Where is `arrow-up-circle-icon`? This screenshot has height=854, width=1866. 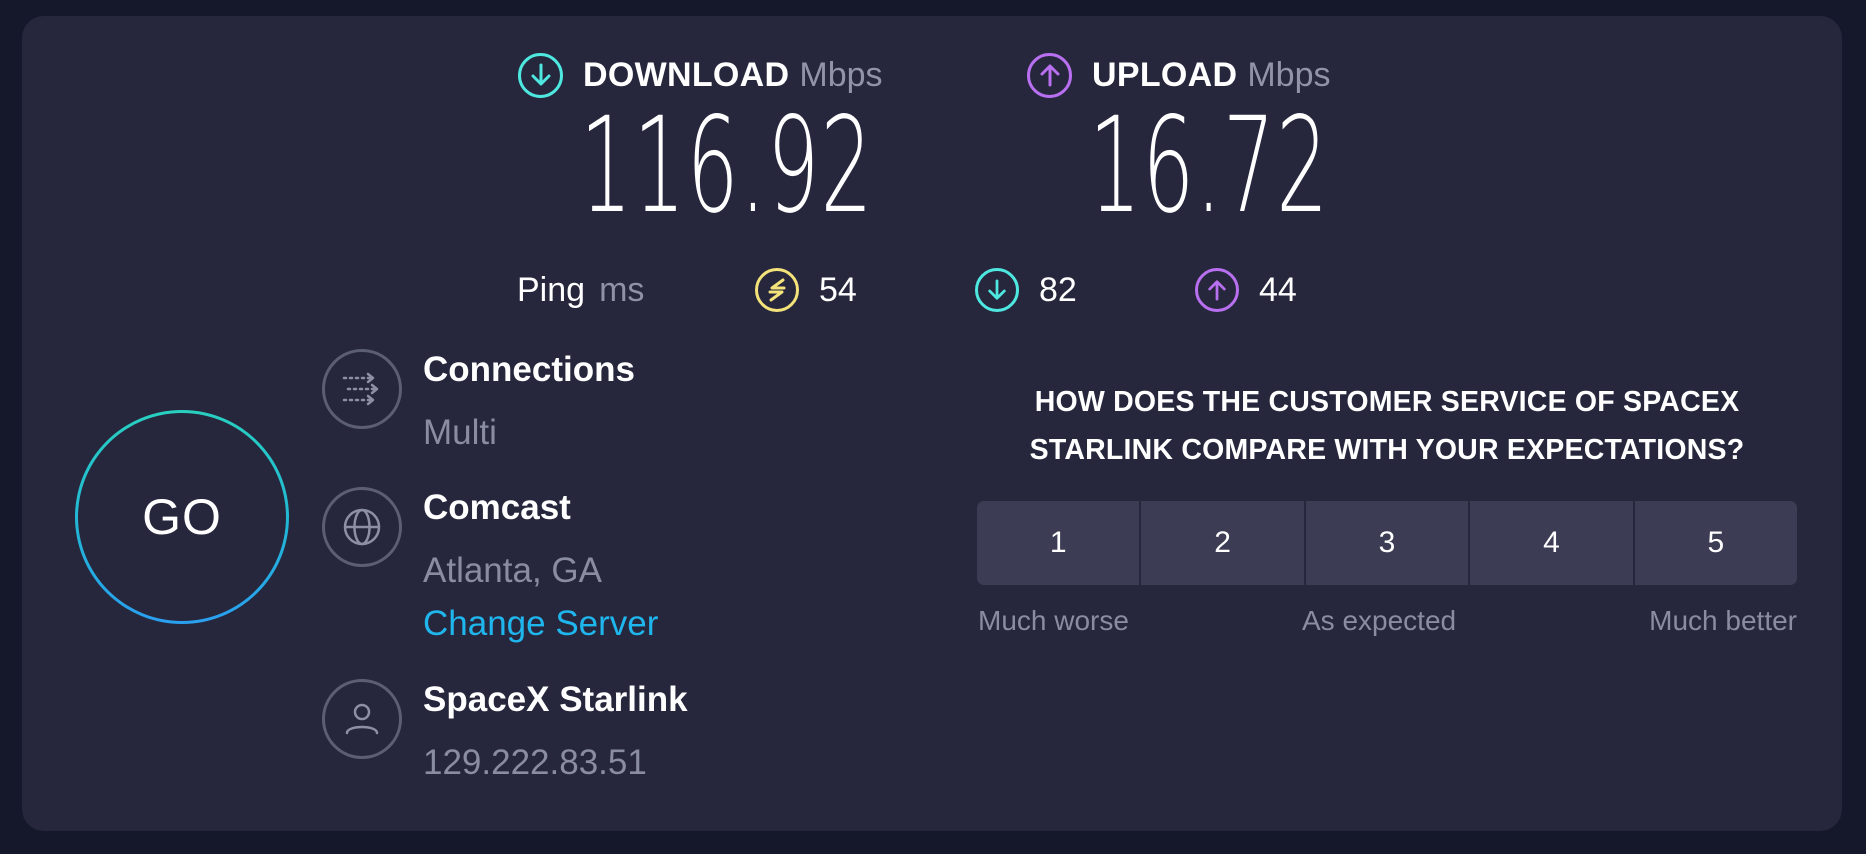 arrow-up-circle-icon is located at coordinates (1217, 290).